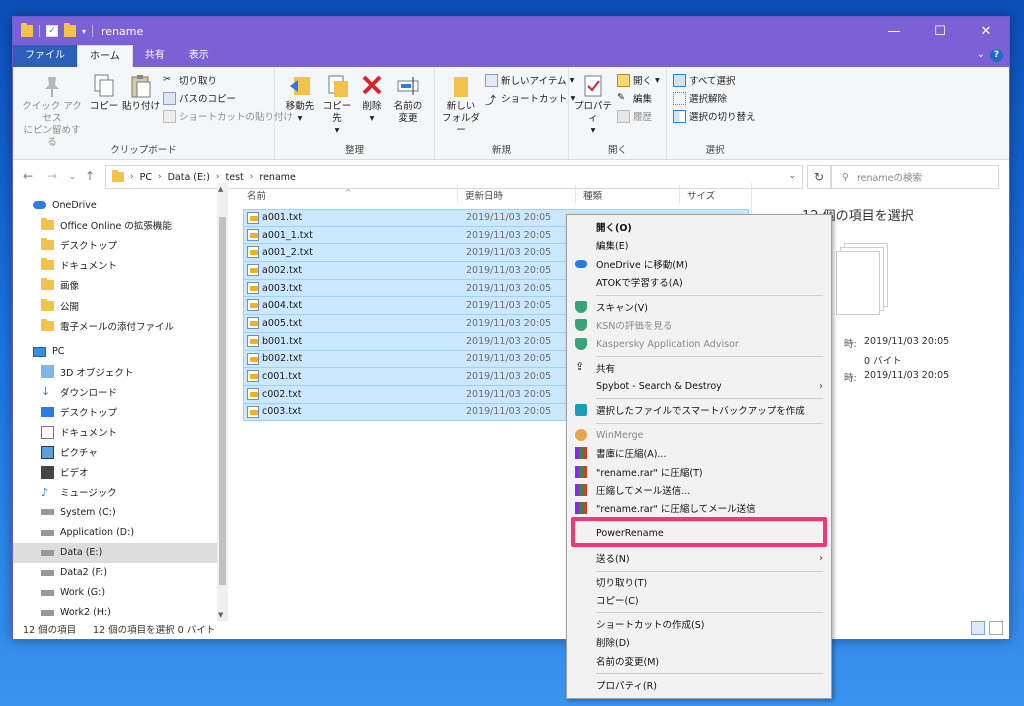  Describe the element at coordinates (115, 225) in the screenshot. I see `nav-item: Office Online の拡張機能` at that location.